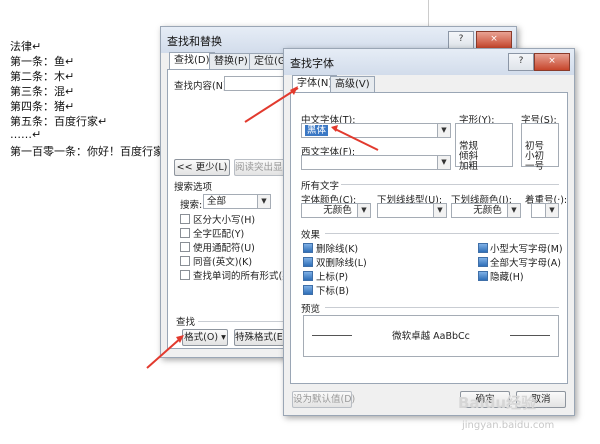  What do you see at coordinates (271, 105) in the screenshot?
I see `arrow-line-font-tab` at bounding box center [271, 105].